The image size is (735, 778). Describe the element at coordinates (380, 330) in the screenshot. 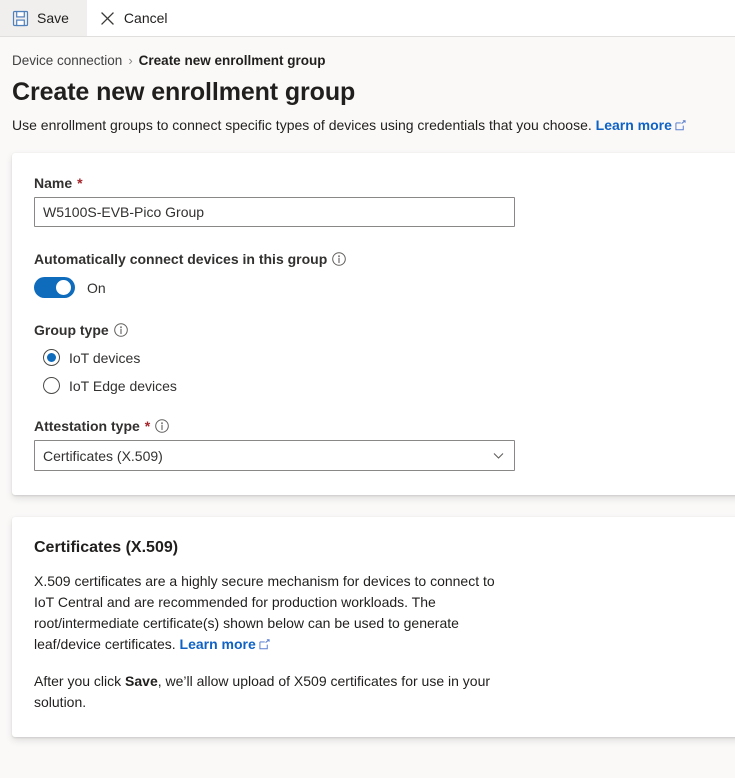

I see `group-type-label: Group type` at that location.